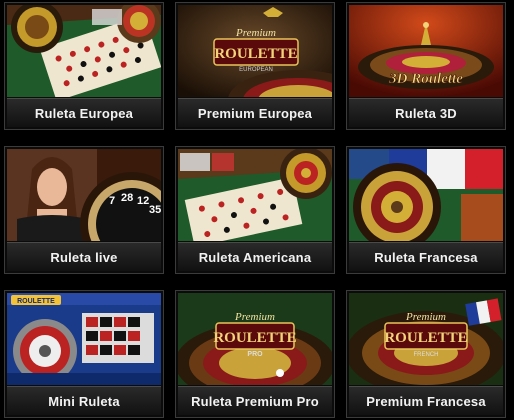 This screenshot has height=420, width=514. What do you see at coordinates (256, 70) in the screenshot?
I see `logo-european-text: EUROPEAN` at bounding box center [256, 70].